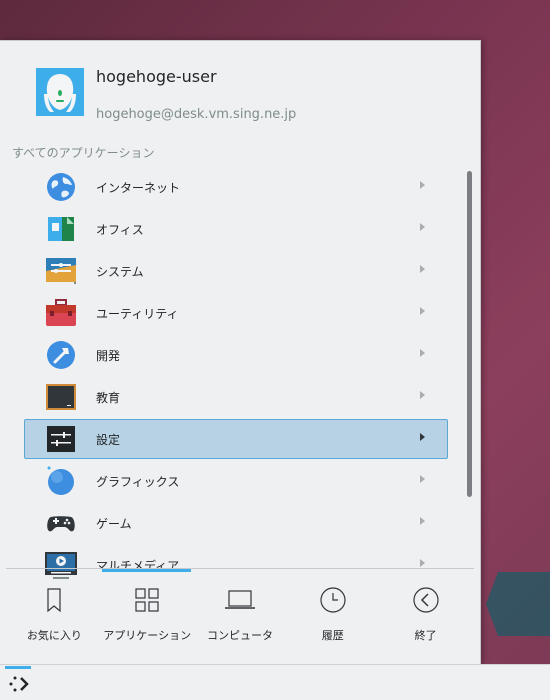  I want to click on clock-icon, so click(333, 600).